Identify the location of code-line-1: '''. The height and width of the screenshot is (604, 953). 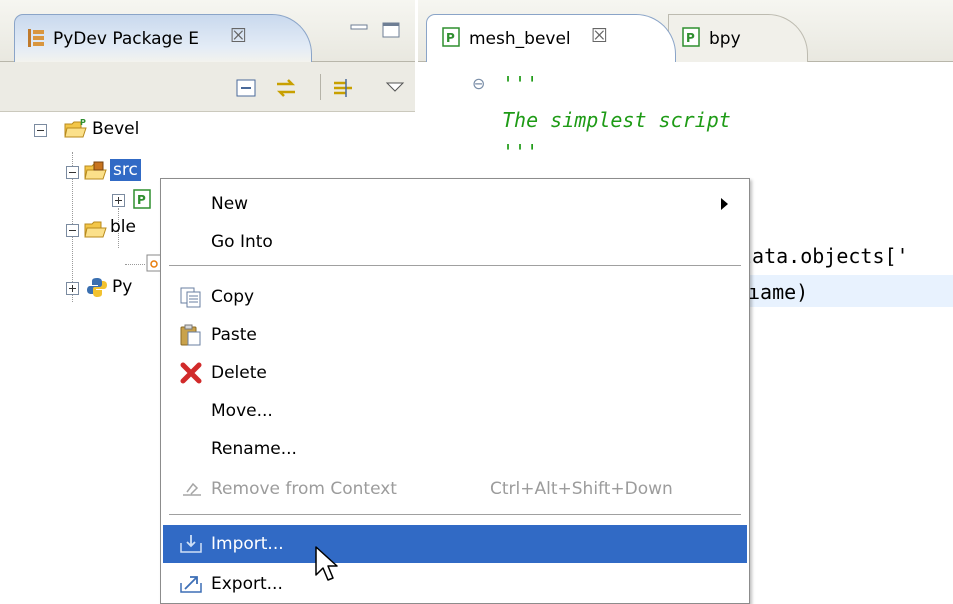
(520, 87).